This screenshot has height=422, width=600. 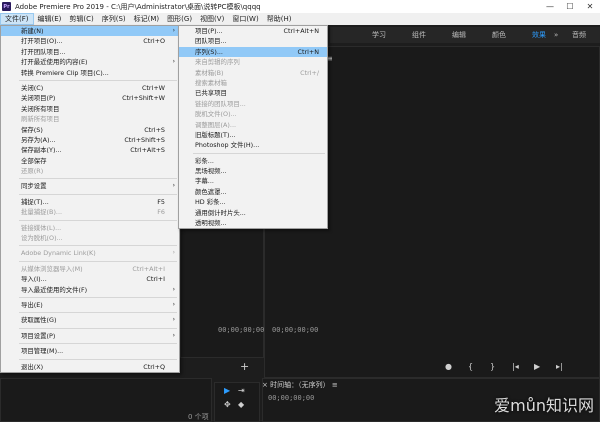 I want to click on step-forward-icon: ▸|, so click(x=559, y=366).